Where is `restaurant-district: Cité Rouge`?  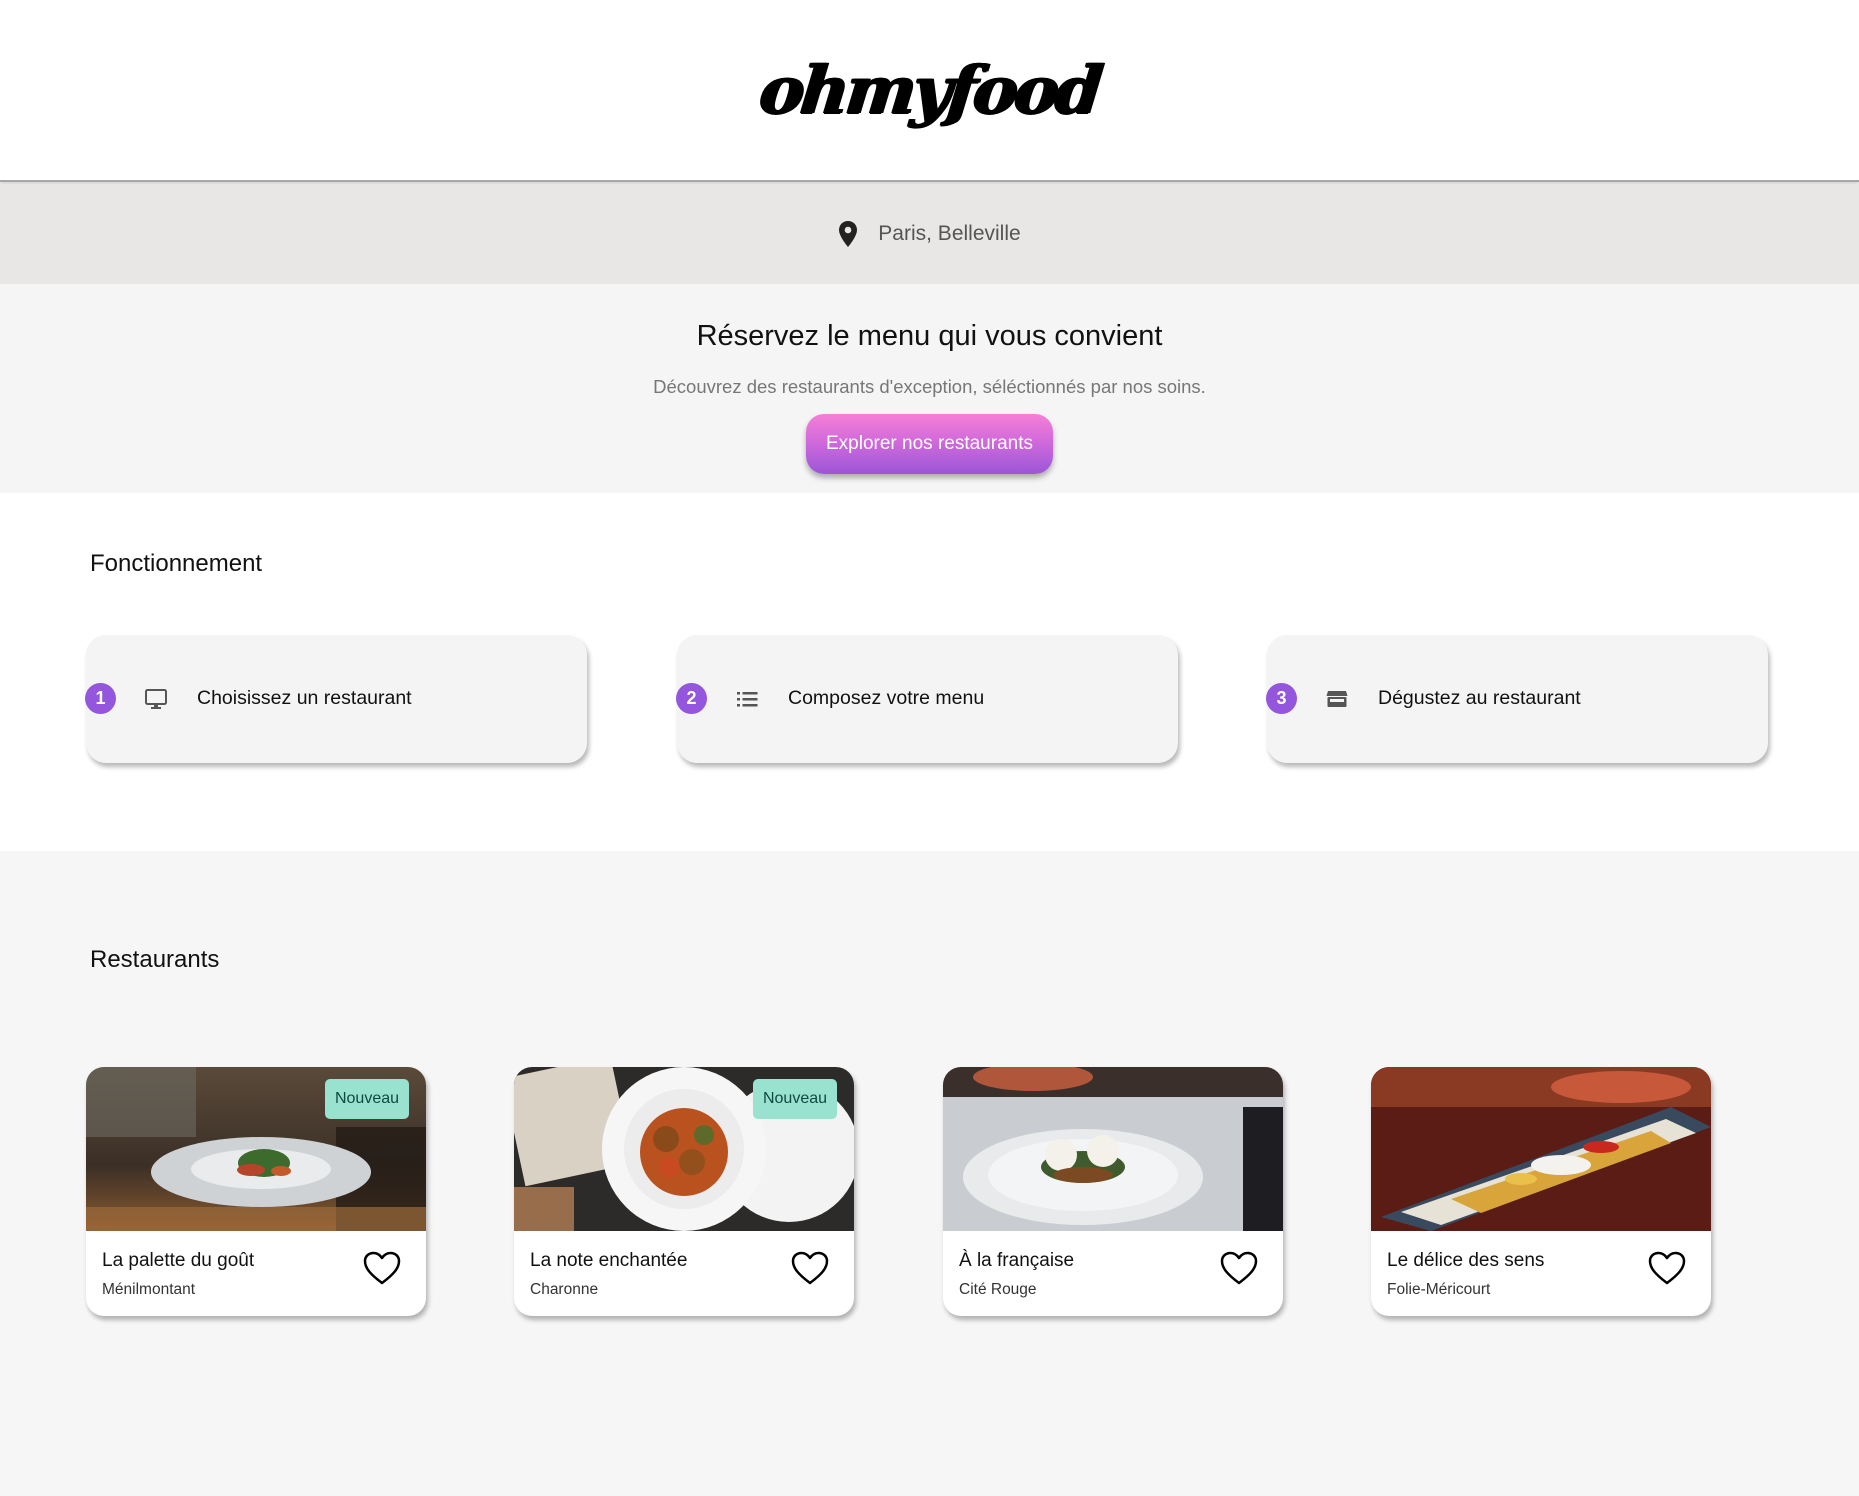
restaurant-district: Cité Rouge is located at coordinates (998, 1289).